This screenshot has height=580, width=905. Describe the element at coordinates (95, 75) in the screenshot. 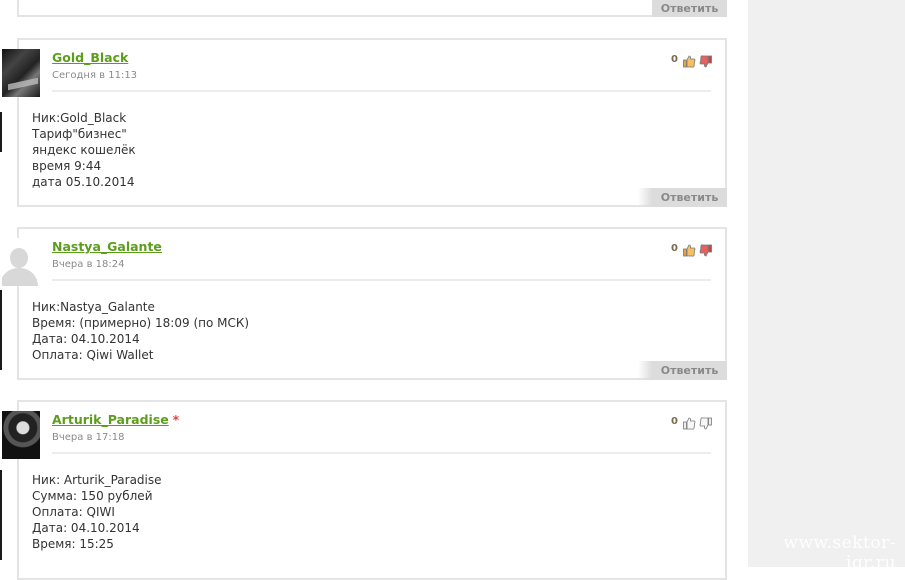

I see `comment-timestamp: Сегодня в 11:13` at that location.